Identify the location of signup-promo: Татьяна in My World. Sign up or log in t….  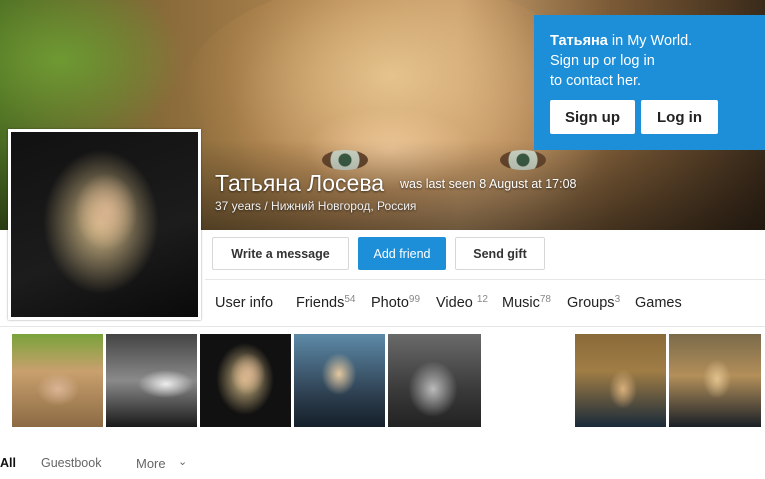
(649, 82).